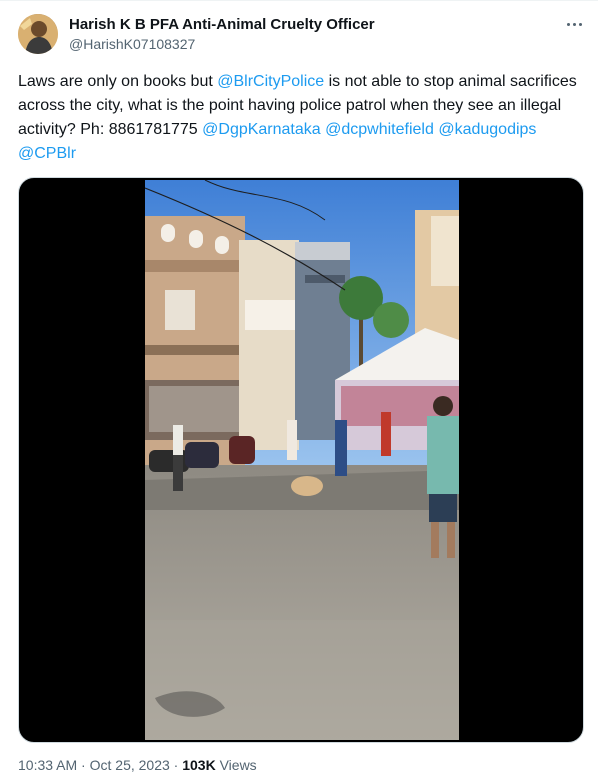 This screenshot has width=598, height=782. I want to click on divider, so click(299, 0).